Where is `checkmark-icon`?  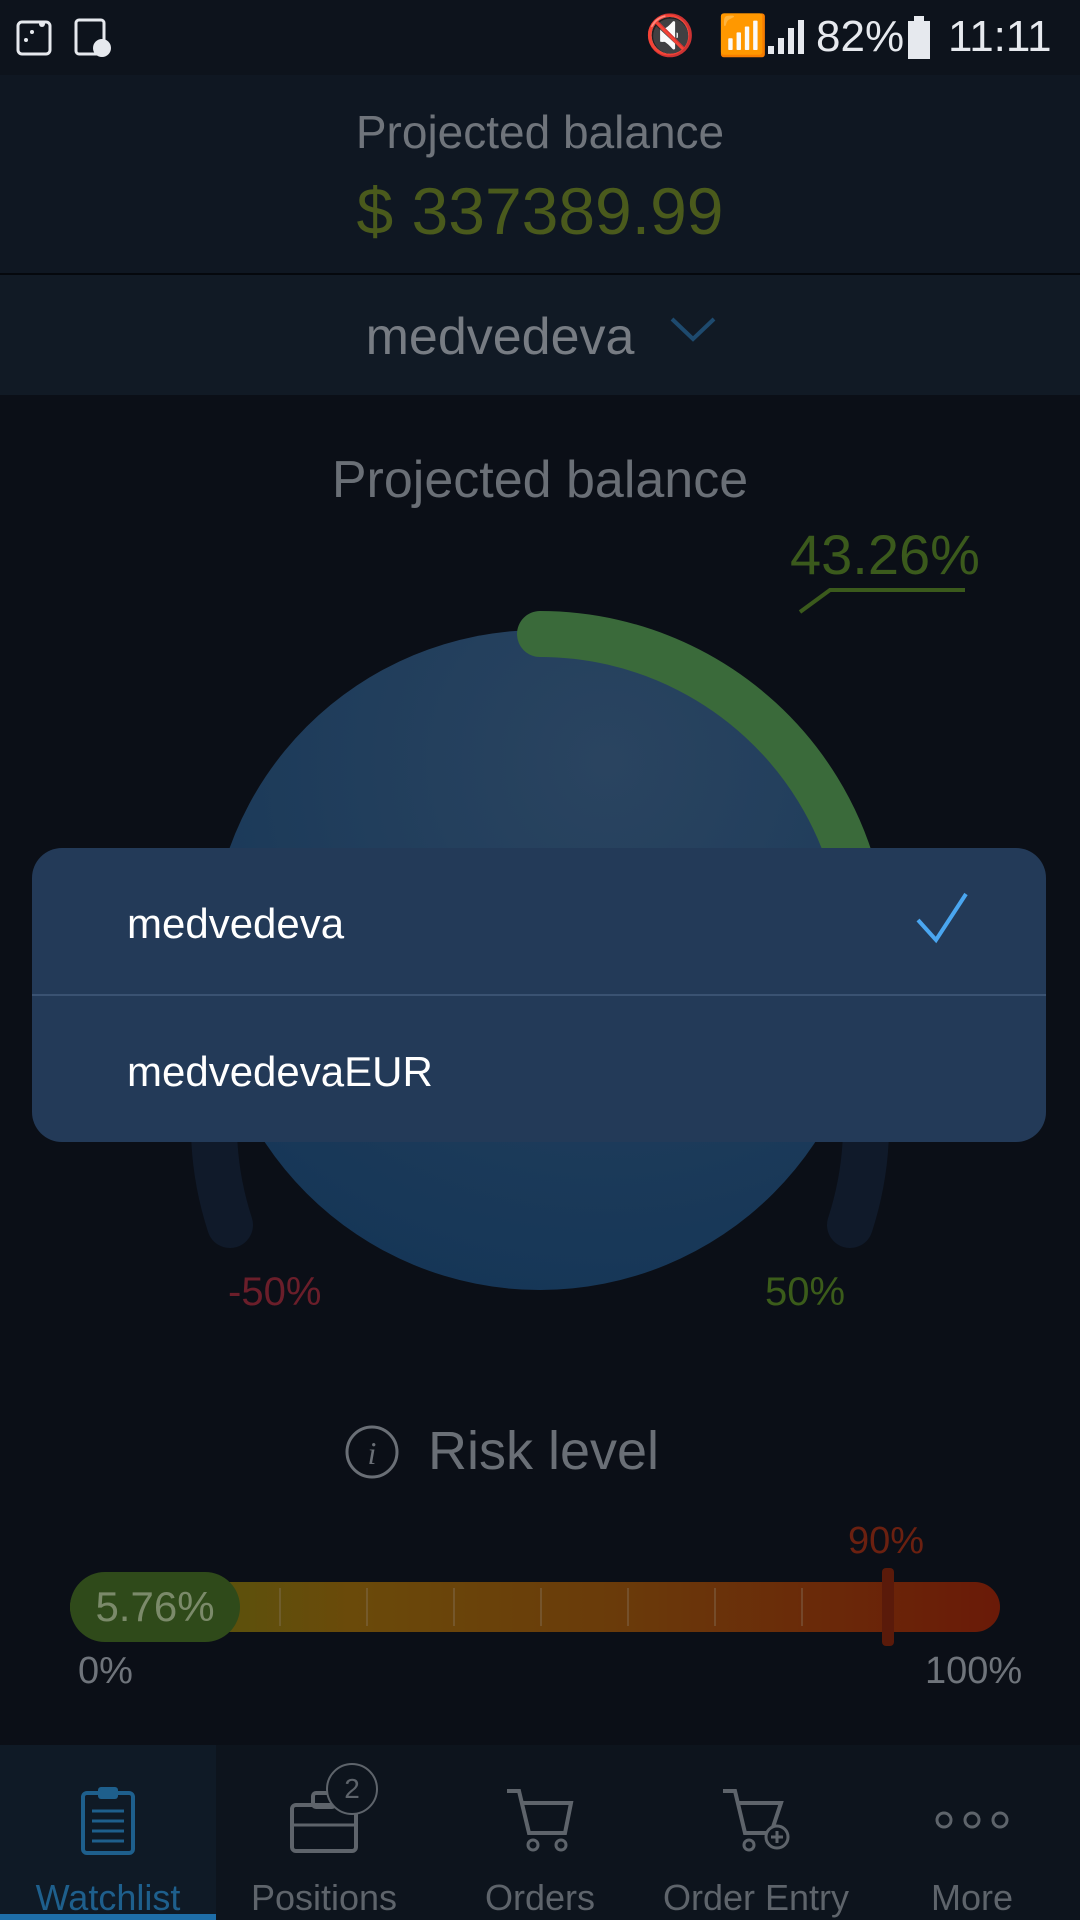 checkmark-icon is located at coordinates (942, 918).